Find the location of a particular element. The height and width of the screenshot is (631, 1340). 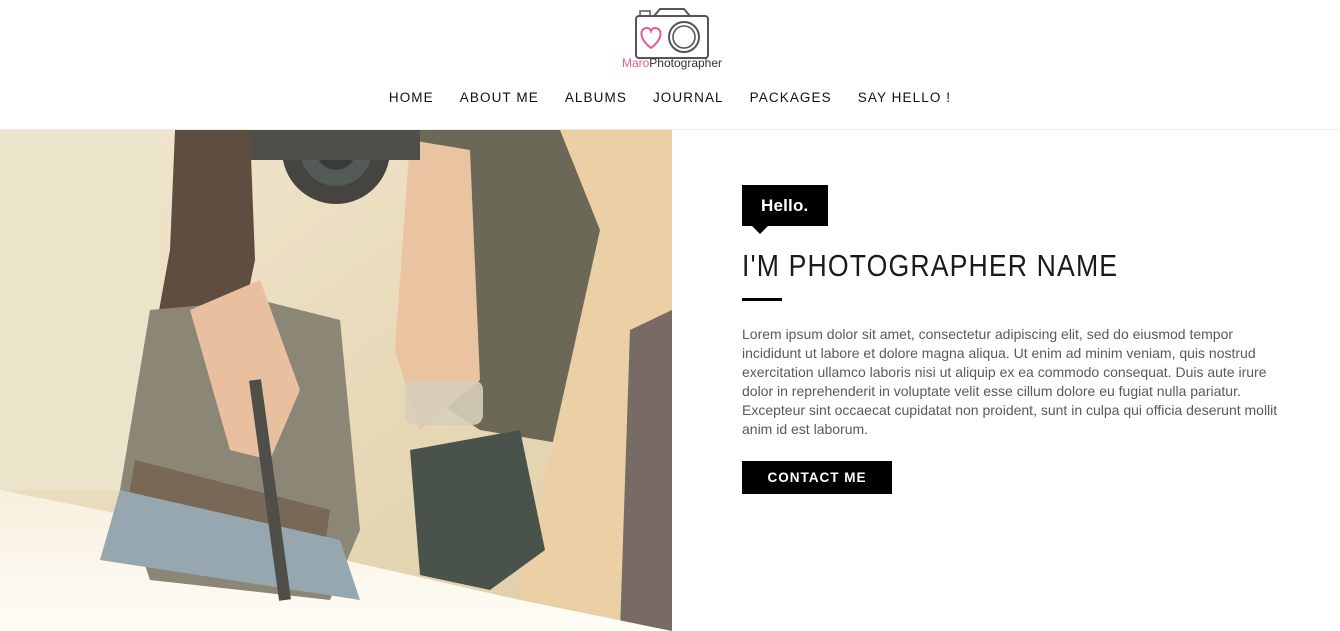

logo-text-part2: Photographer is located at coordinates (686, 63).